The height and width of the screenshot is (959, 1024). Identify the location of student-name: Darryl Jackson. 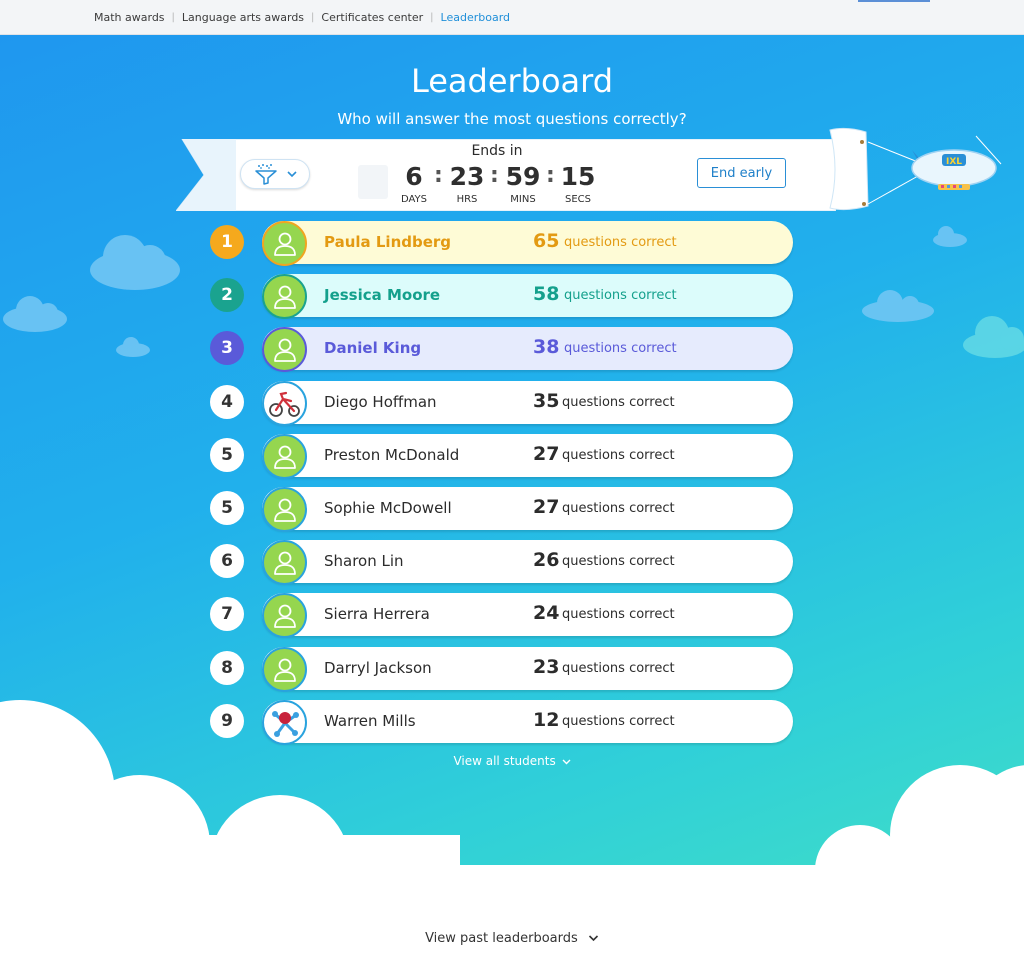
(378, 668).